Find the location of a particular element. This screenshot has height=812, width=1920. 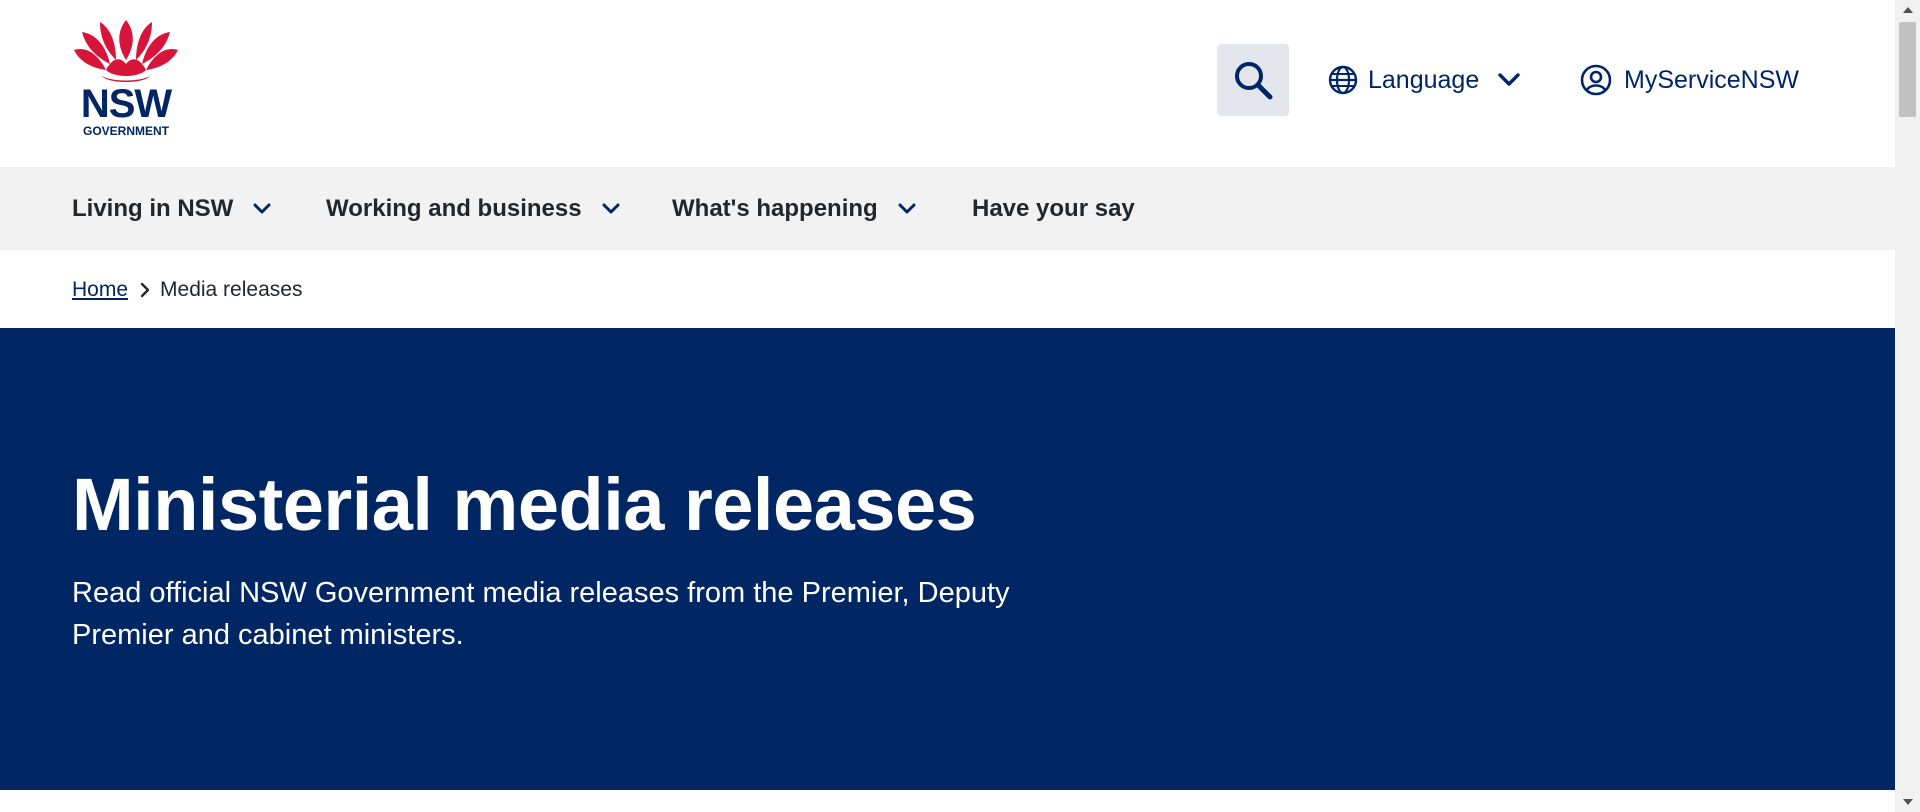

page-title: Ministerial media releases is located at coordinates (524, 504).